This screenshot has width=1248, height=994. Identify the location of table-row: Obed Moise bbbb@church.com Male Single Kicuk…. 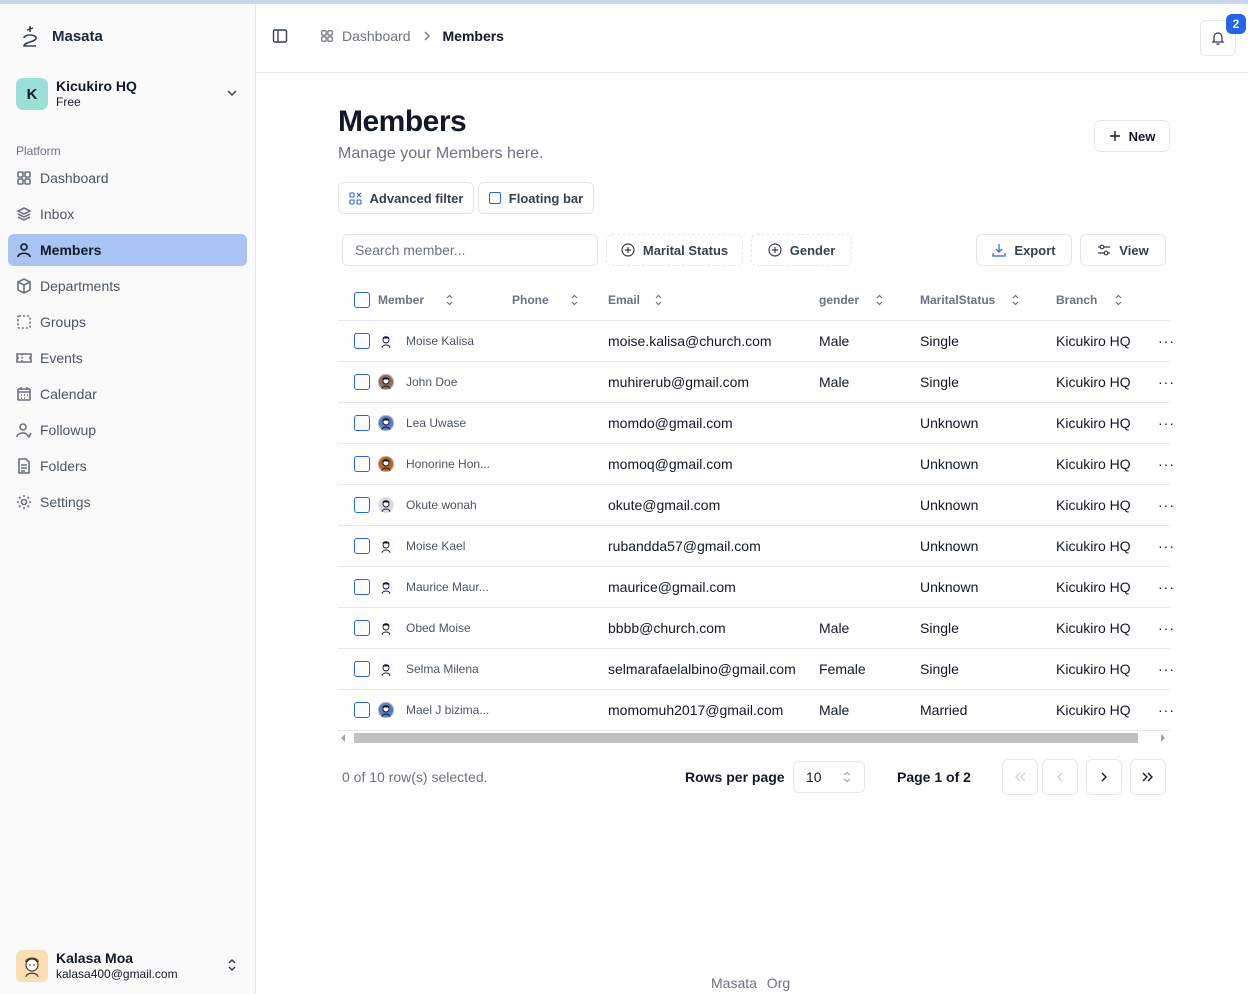
(756, 628).